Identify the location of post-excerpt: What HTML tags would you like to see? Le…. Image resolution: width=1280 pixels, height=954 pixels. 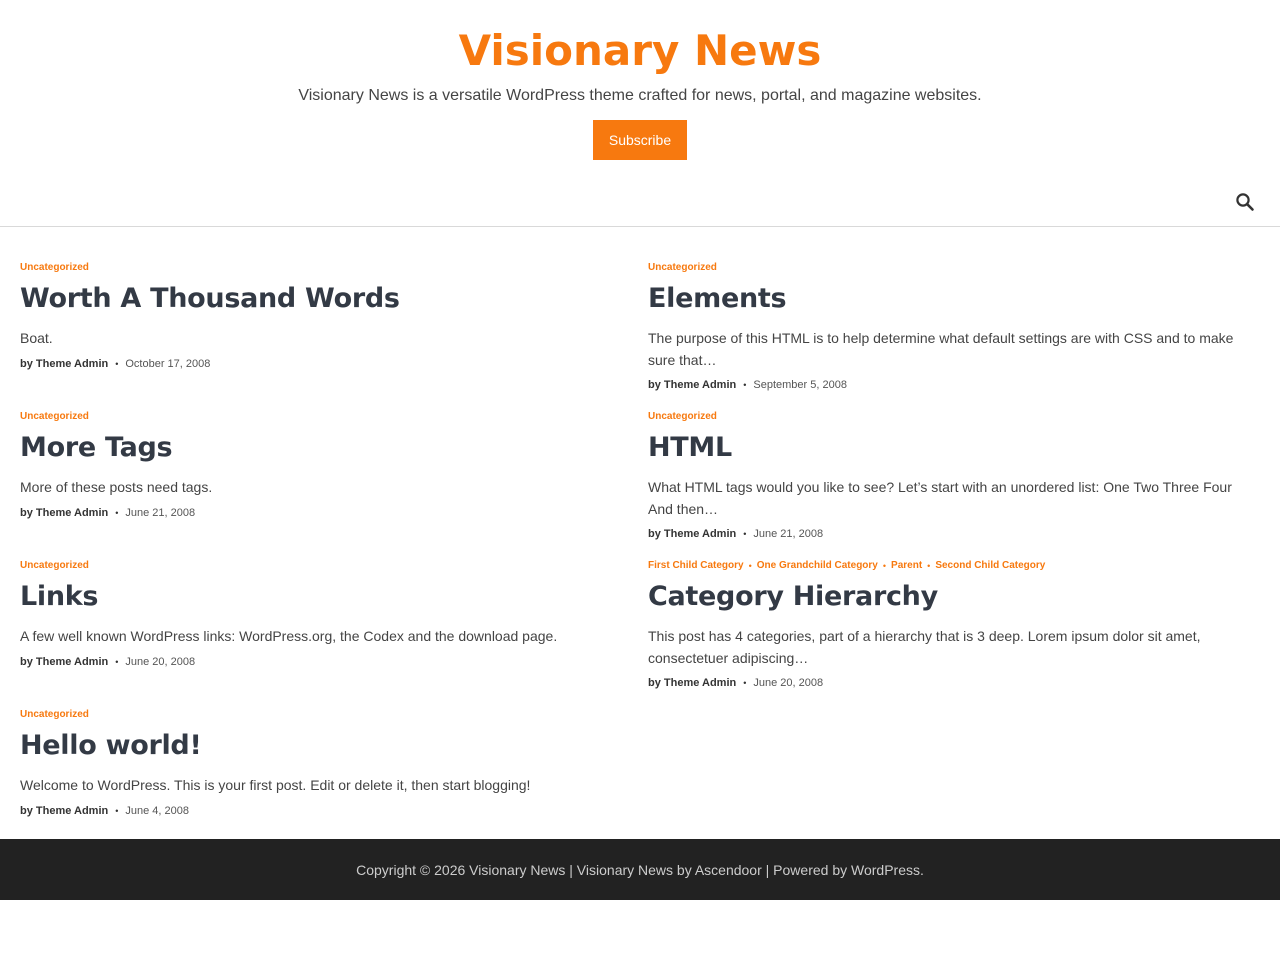
(940, 498).